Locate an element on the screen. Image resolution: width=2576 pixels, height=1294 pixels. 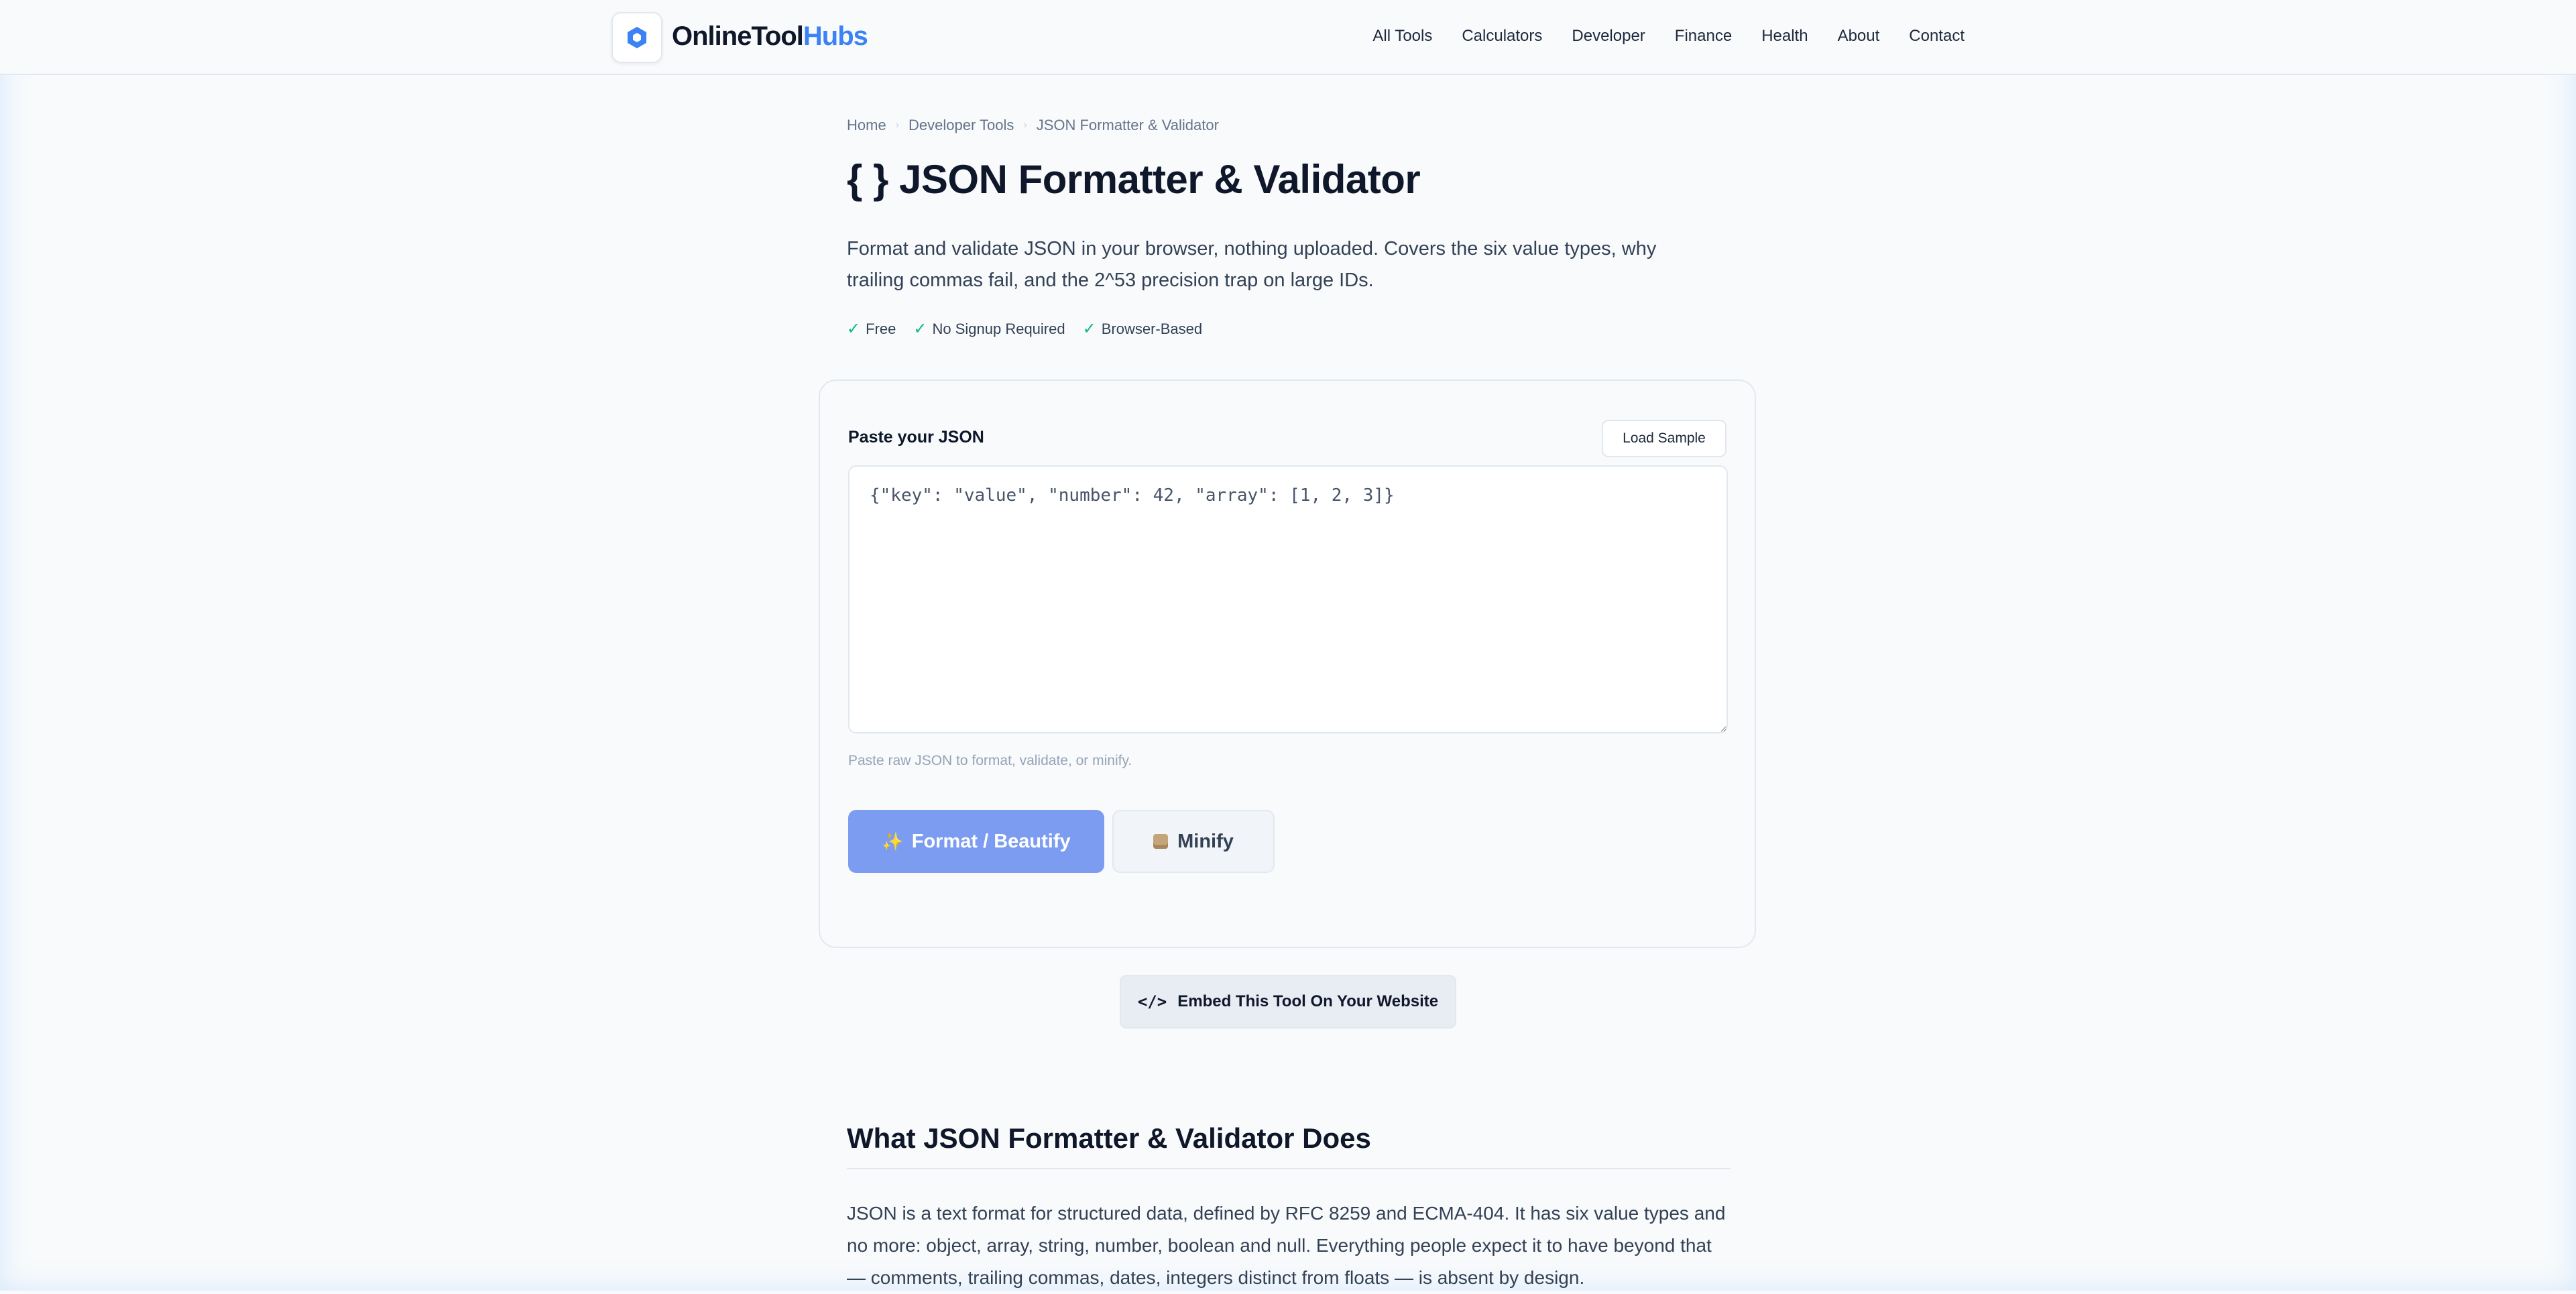
badge-browser-based: ✓ Browser-Based is located at coordinates (1143, 329).